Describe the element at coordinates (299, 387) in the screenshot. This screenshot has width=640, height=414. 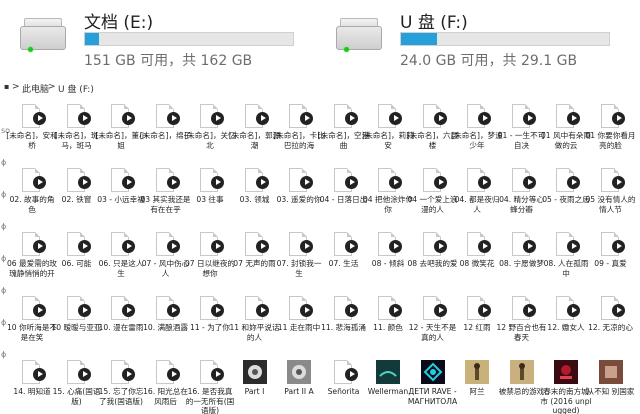
I see `file-item: Part II A` at that location.